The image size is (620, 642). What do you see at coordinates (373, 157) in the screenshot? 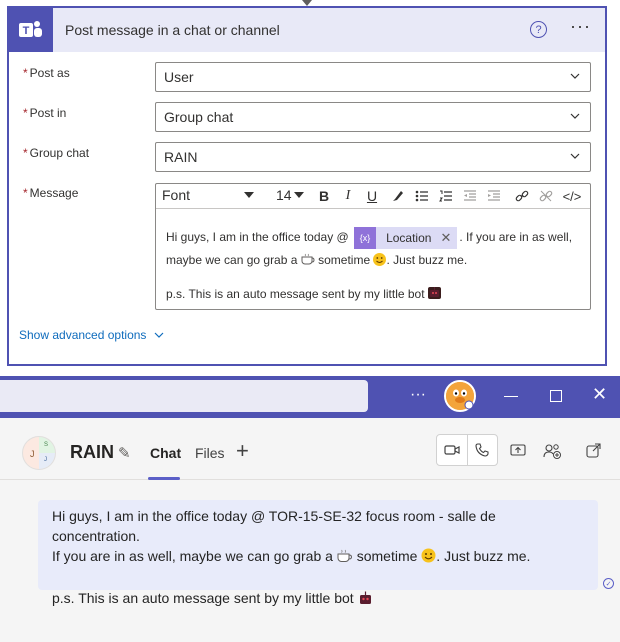
I see `group-chat-select: RAIN` at bounding box center [373, 157].